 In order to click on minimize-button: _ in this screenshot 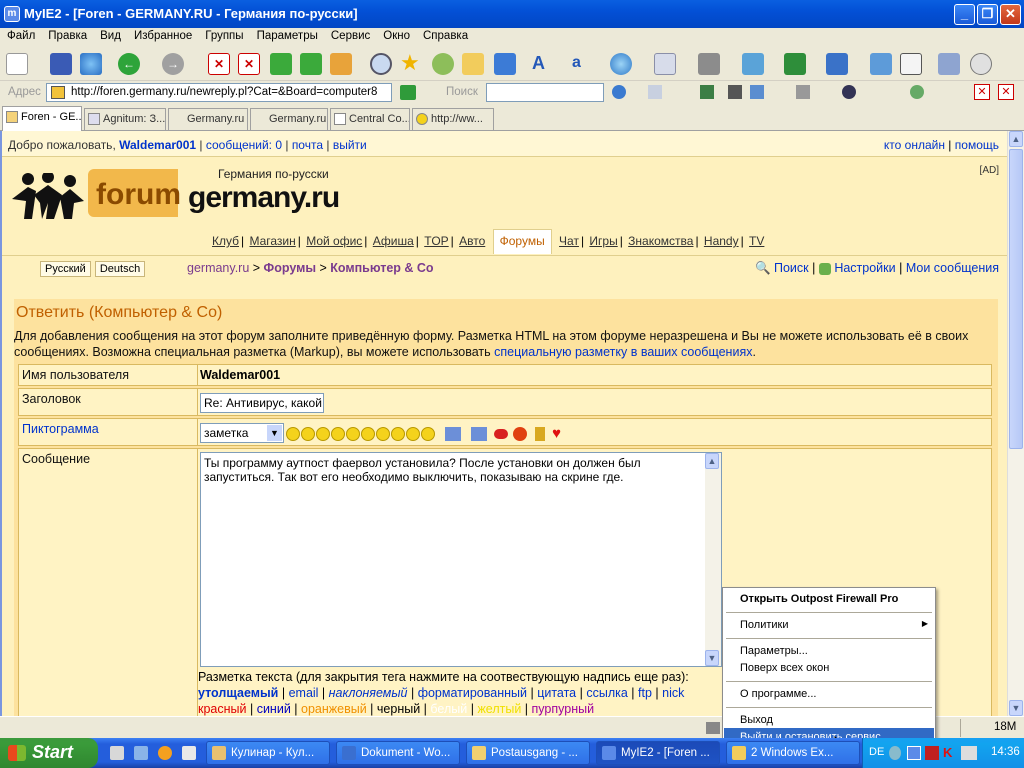, I will do `click(964, 14)`.